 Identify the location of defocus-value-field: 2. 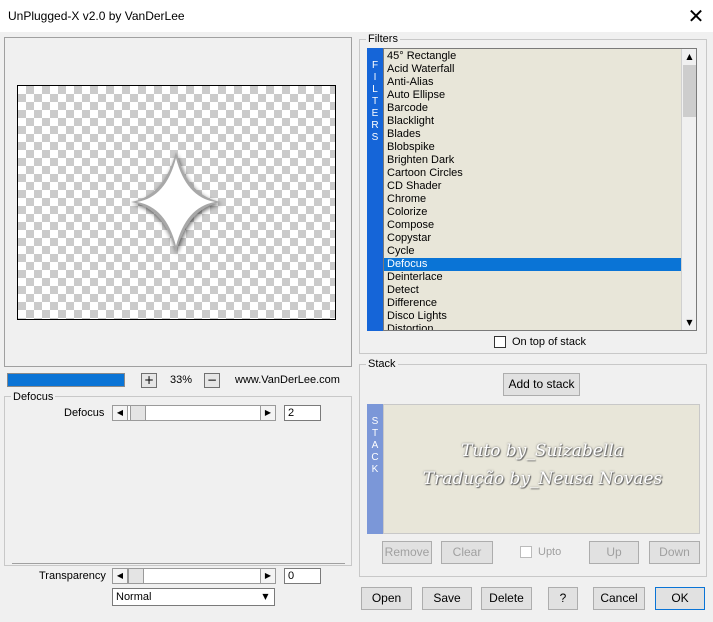
(302, 413).